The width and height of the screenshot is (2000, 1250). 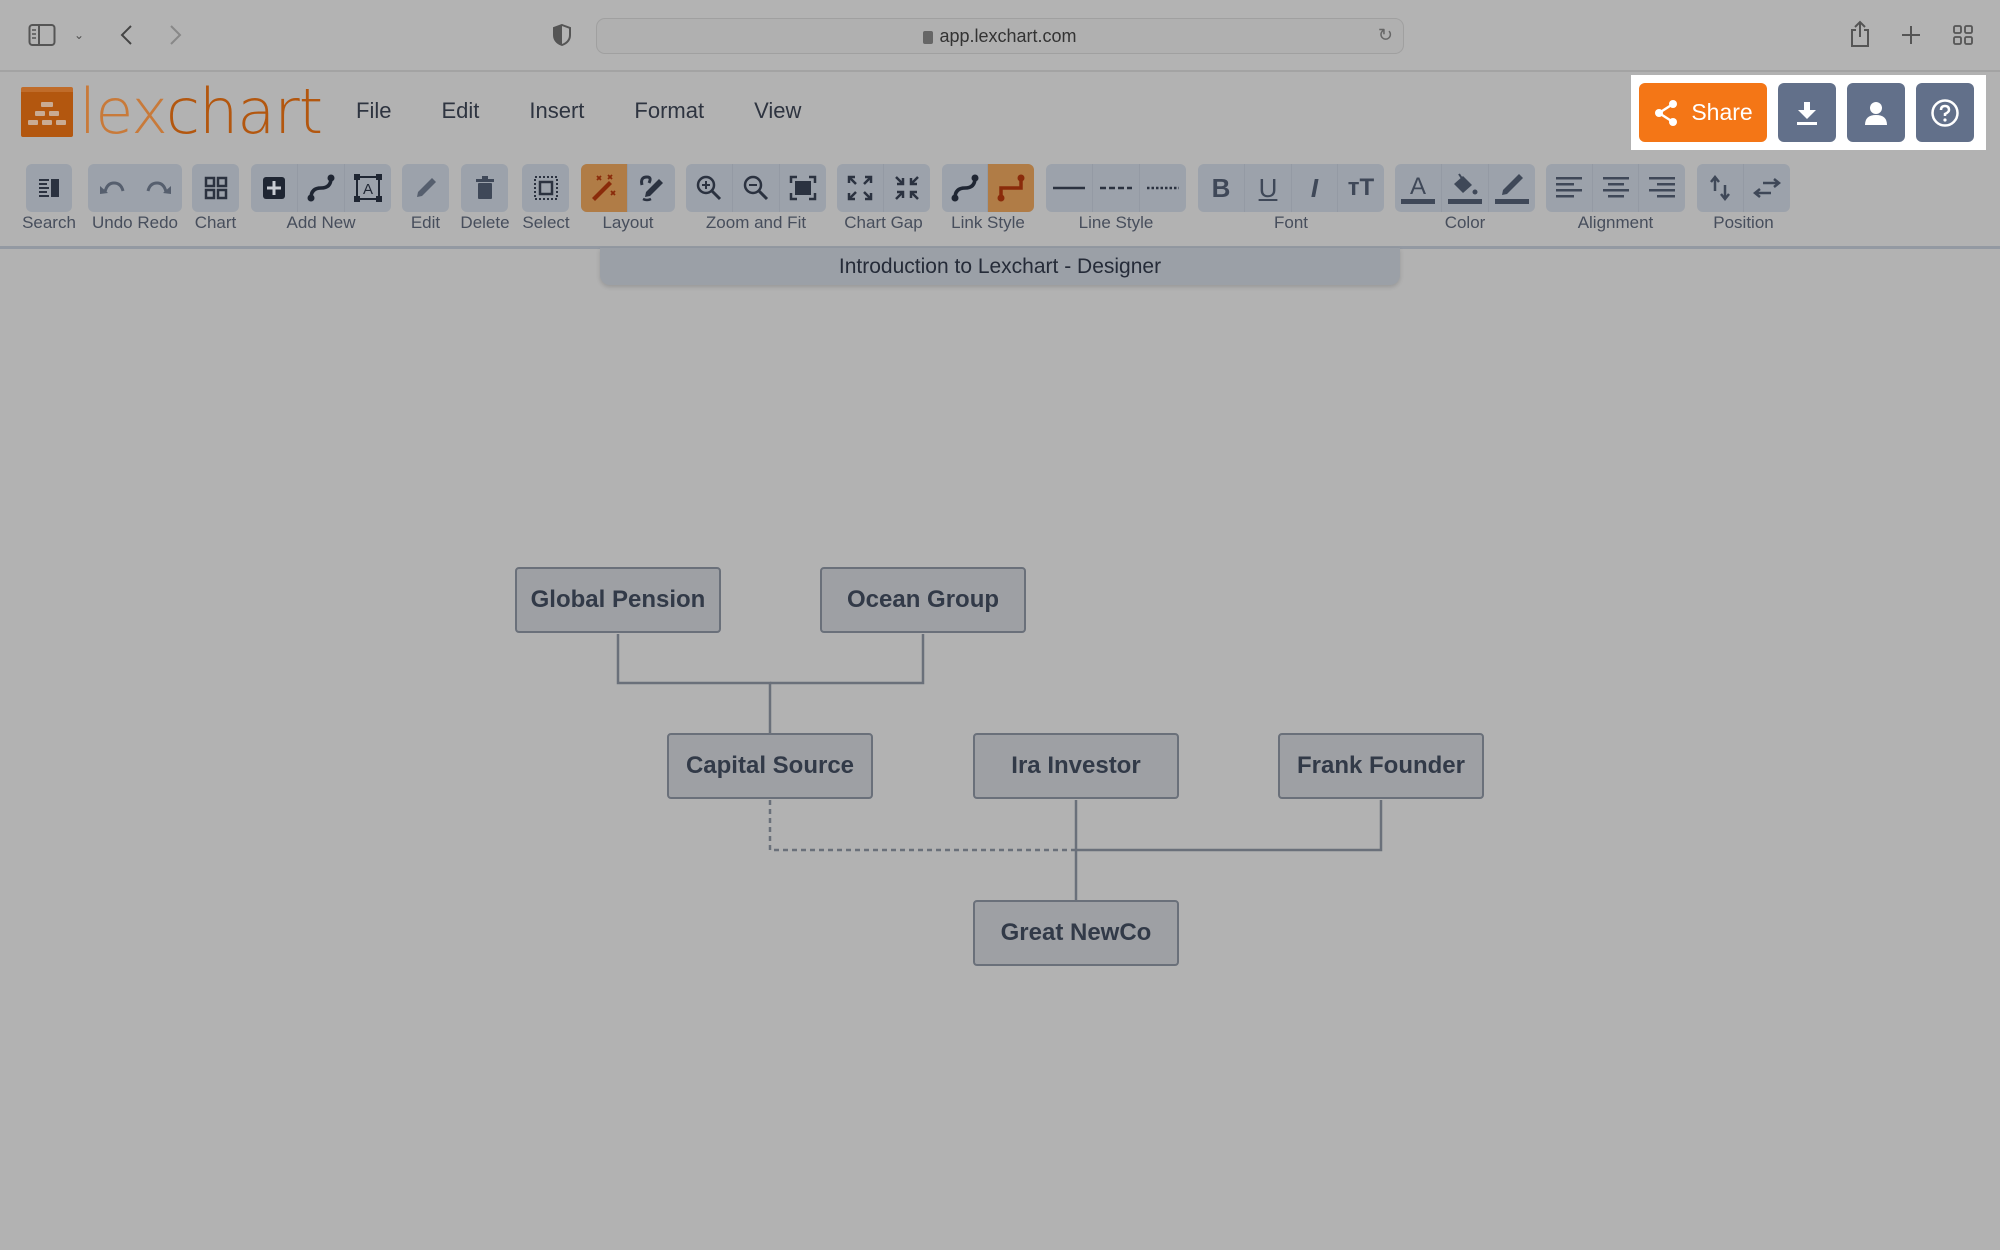 What do you see at coordinates (1381, 766) in the screenshot?
I see `chart-node-frank-founder: Frank Founder` at bounding box center [1381, 766].